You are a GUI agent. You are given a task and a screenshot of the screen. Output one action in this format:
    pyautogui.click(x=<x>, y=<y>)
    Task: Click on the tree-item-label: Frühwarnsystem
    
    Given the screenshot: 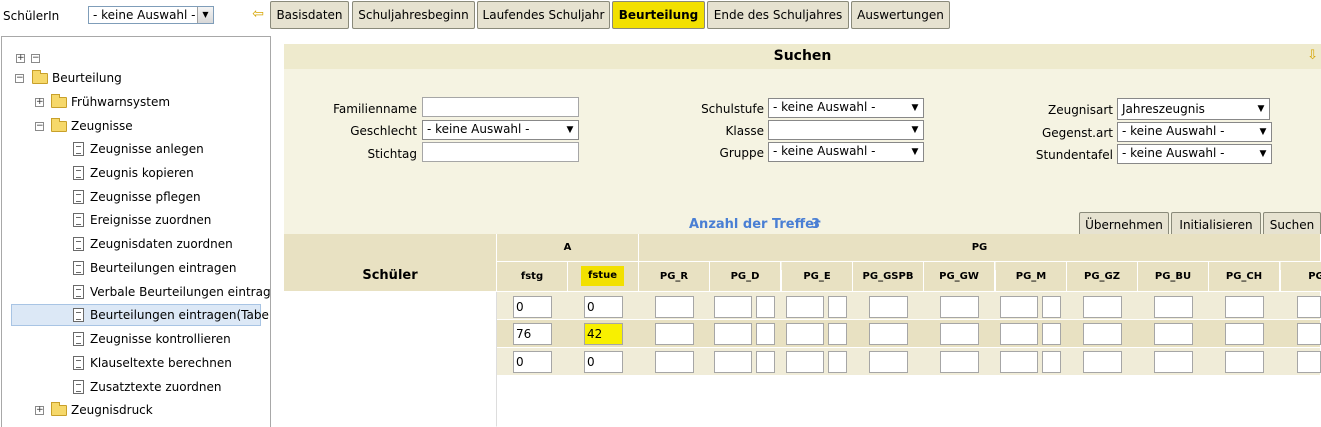 What is the action you would take?
    pyautogui.click(x=121, y=102)
    